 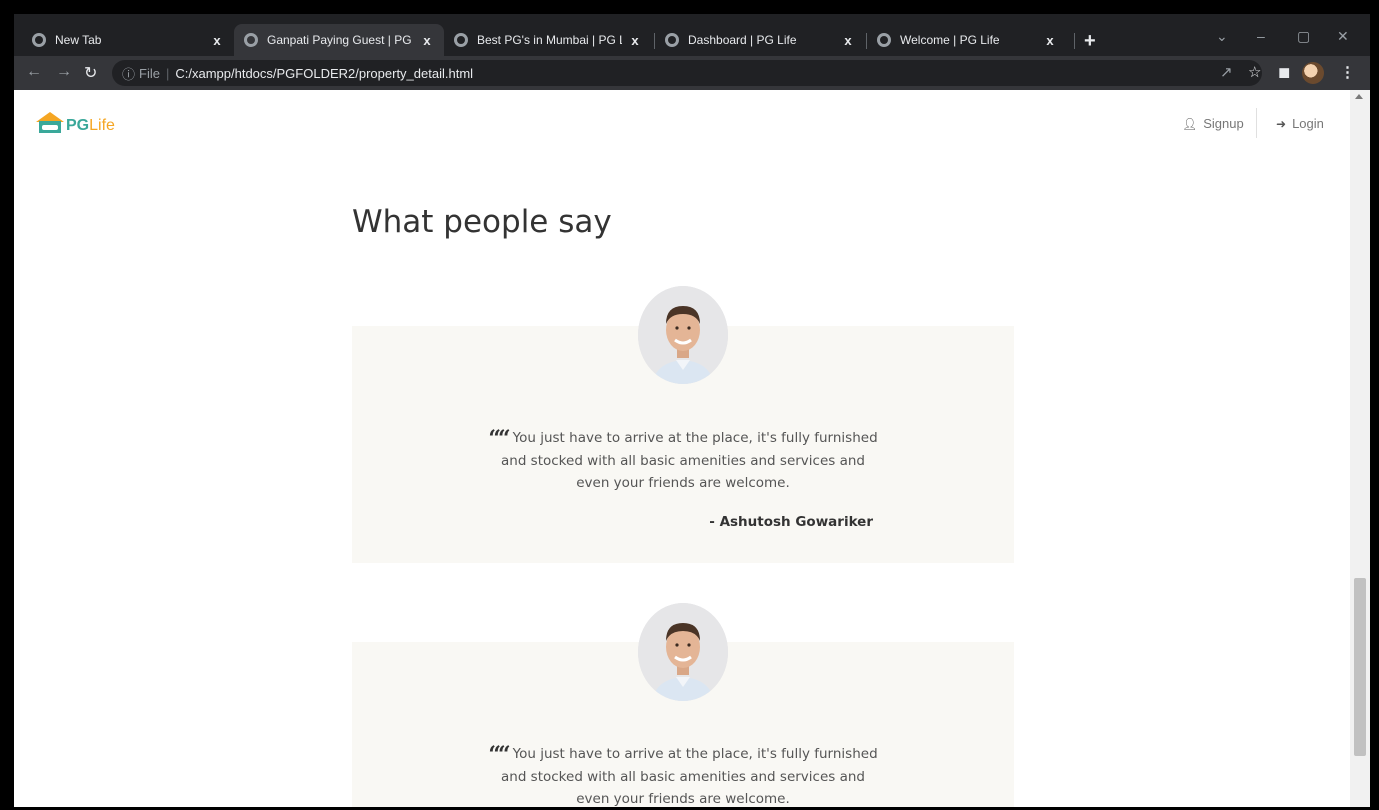 I want to click on section-heading: What people say, so click(x=482, y=222).